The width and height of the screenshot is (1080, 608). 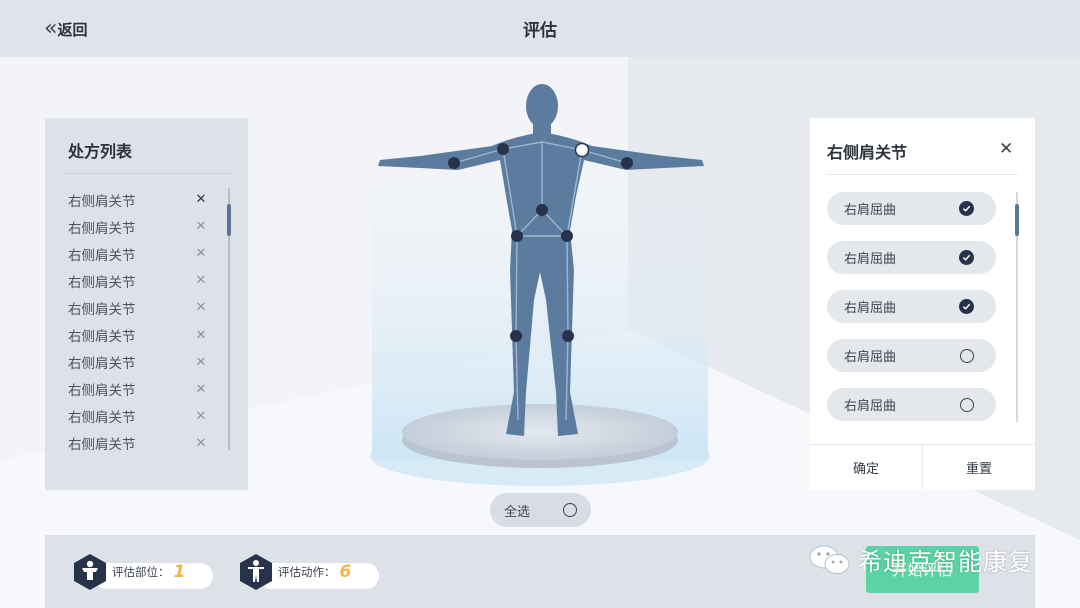 I want to click on joint-detail-title: 右侧肩关节, so click(x=867, y=152).